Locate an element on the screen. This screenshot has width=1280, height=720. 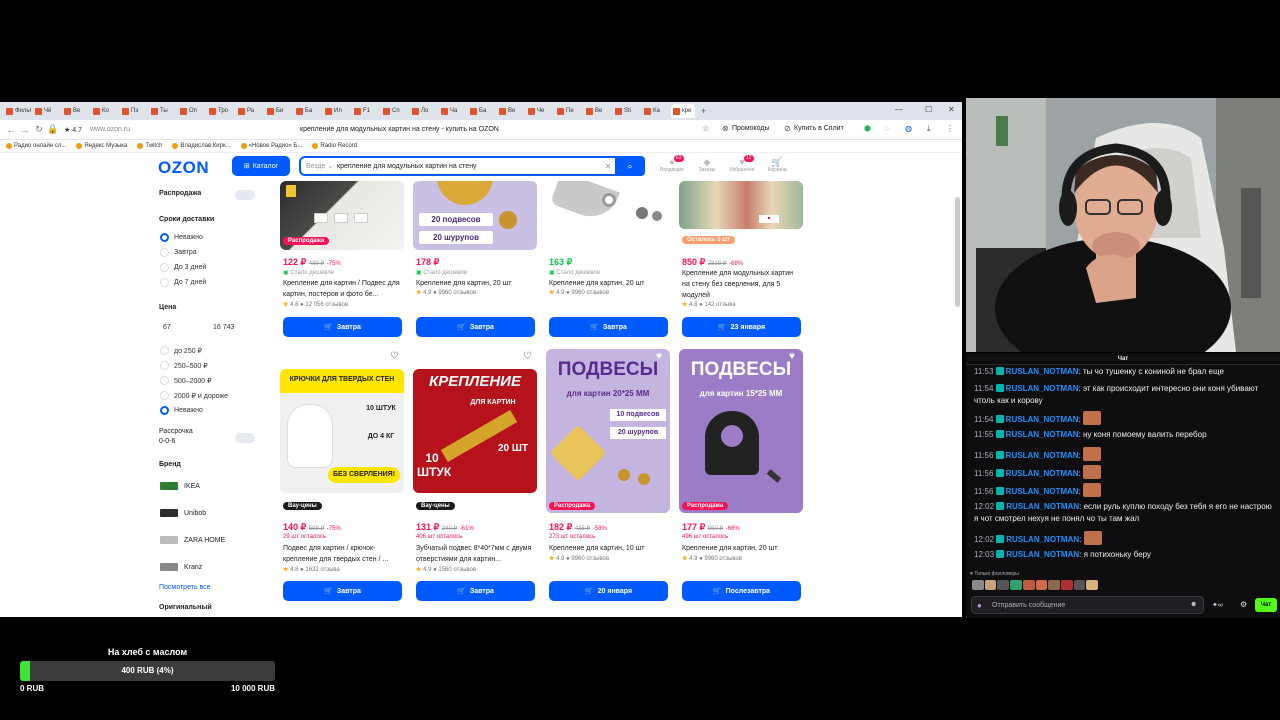
product-title: Крепление для картин, 10 шт is located at coordinates (609, 548).